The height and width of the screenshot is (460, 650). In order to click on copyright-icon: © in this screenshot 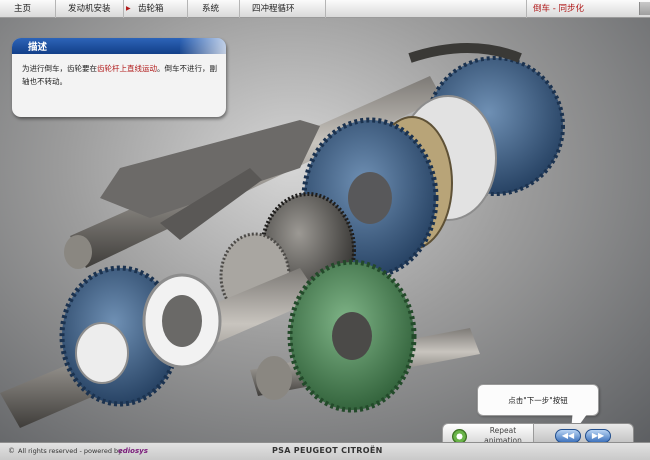, I will do `click(11, 451)`.